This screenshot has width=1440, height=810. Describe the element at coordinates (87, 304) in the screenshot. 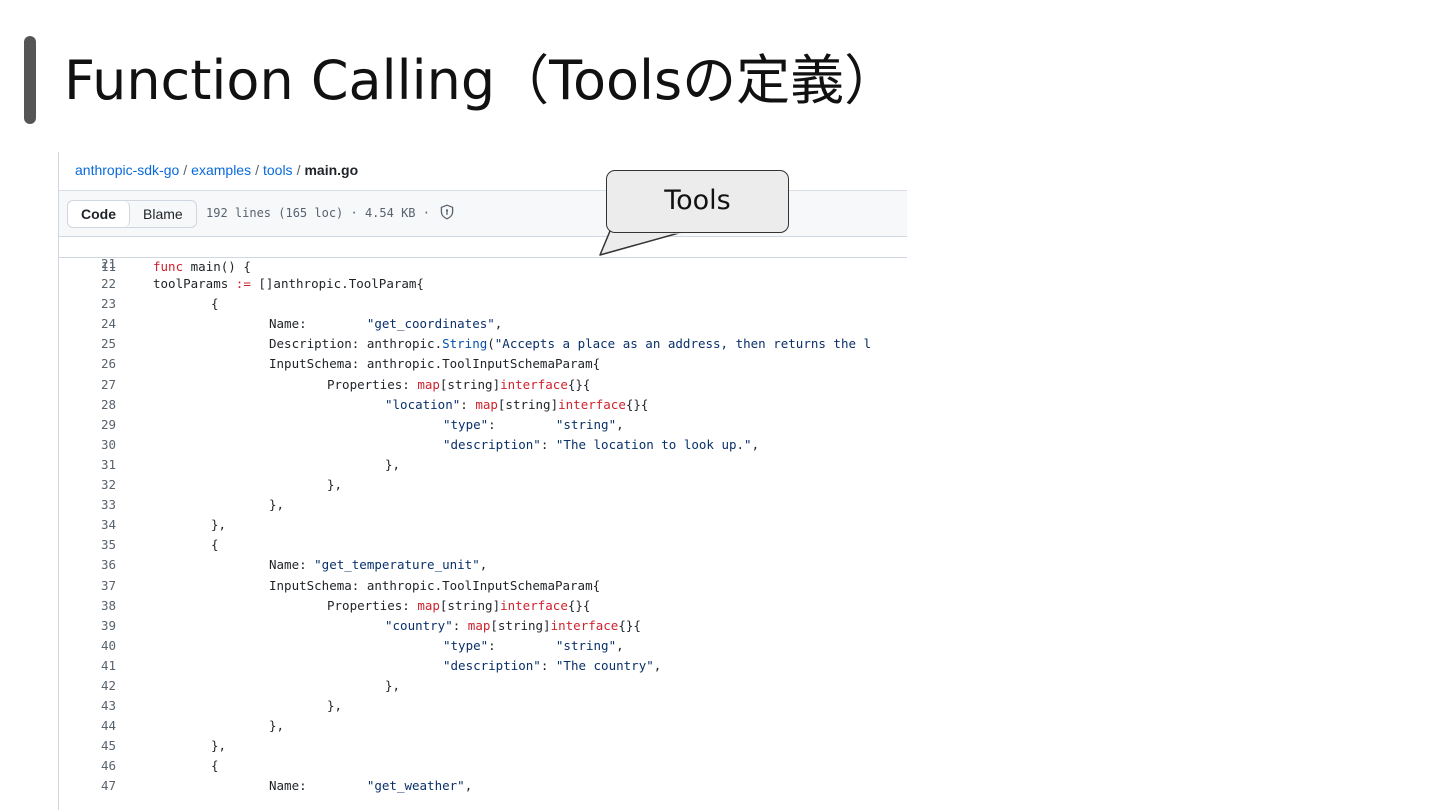

I see `line-number: 23` at that location.